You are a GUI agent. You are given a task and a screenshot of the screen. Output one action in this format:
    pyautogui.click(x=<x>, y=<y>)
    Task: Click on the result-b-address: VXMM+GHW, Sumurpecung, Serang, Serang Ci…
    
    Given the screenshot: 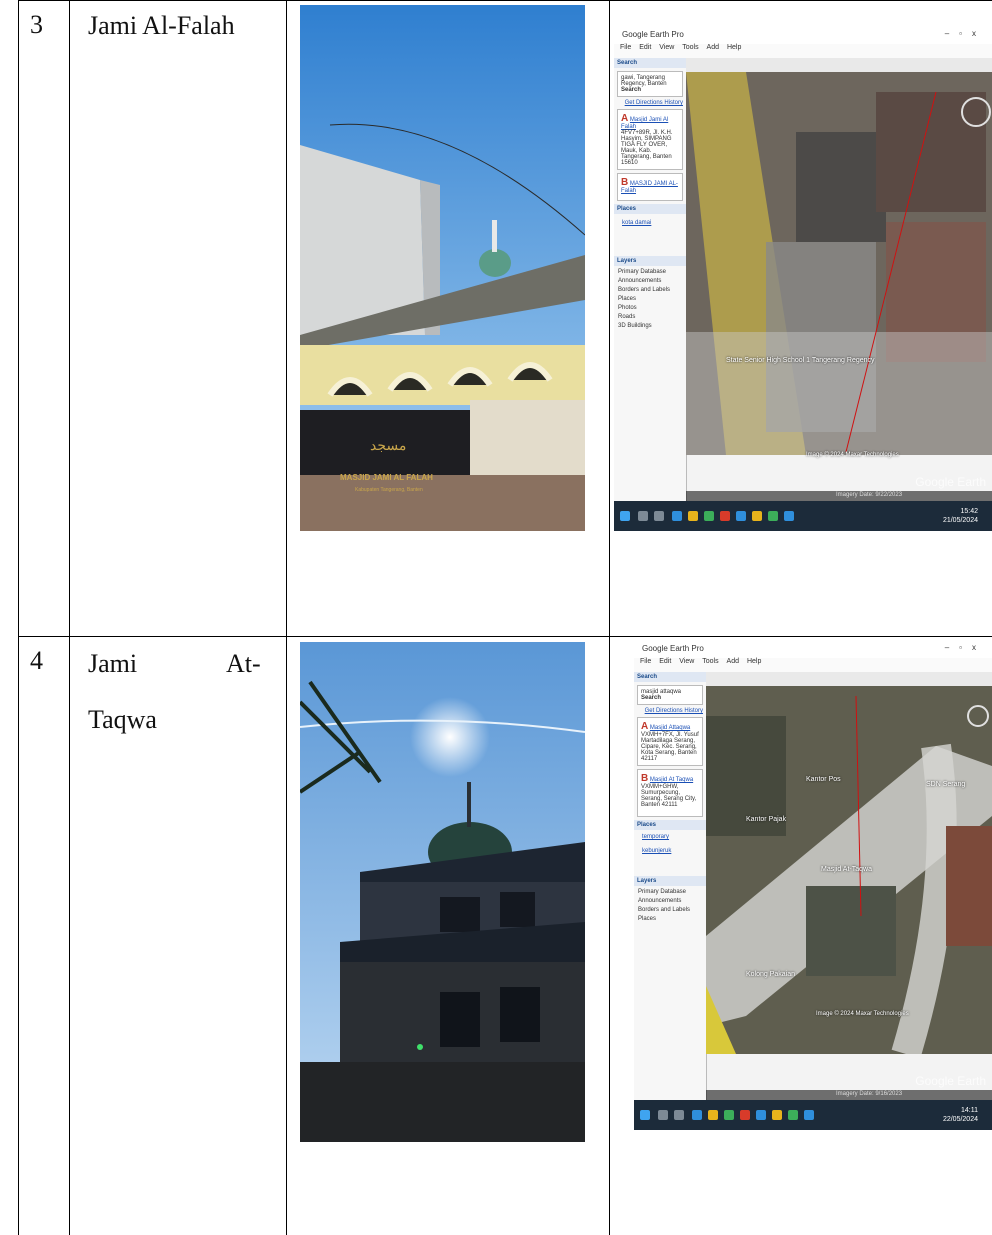 What is the action you would take?
    pyautogui.click(x=669, y=796)
    